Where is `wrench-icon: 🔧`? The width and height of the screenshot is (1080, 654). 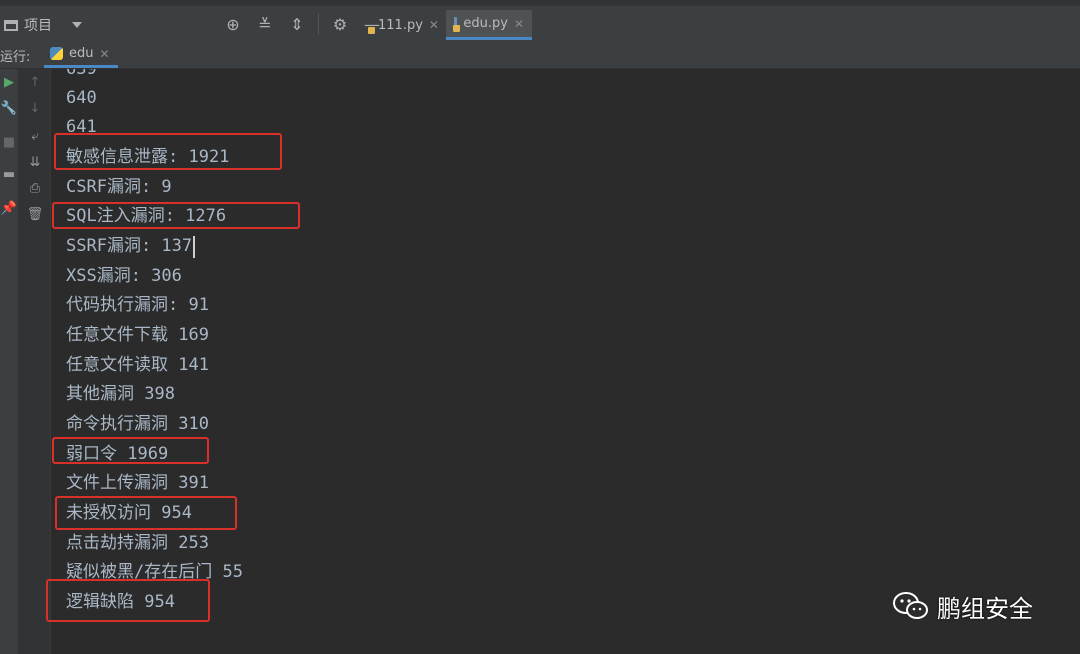
wrench-icon: 🔧 is located at coordinates (9, 108).